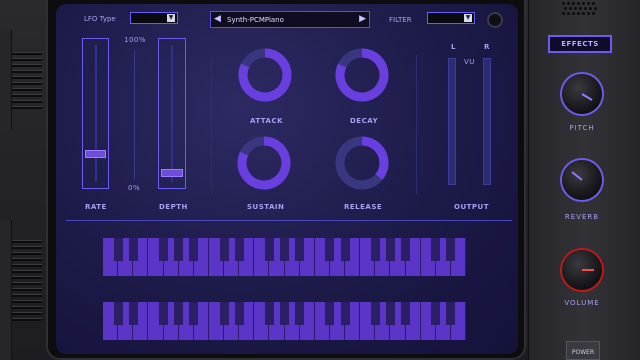 This screenshot has width=640, height=360. What do you see at coordinates (6, 290) in the screenshot?
I see `left-side-panel-lower` at bounding box center [6, 290].